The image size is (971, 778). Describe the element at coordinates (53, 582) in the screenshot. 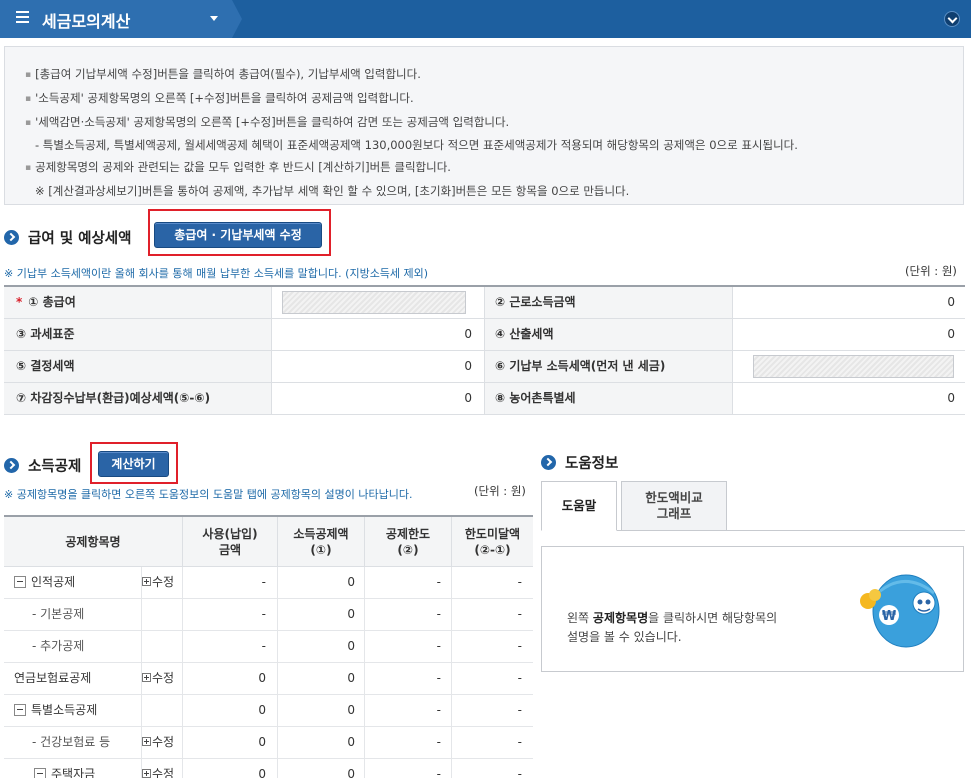

I see `row-name-text: 인적공제` at that location.